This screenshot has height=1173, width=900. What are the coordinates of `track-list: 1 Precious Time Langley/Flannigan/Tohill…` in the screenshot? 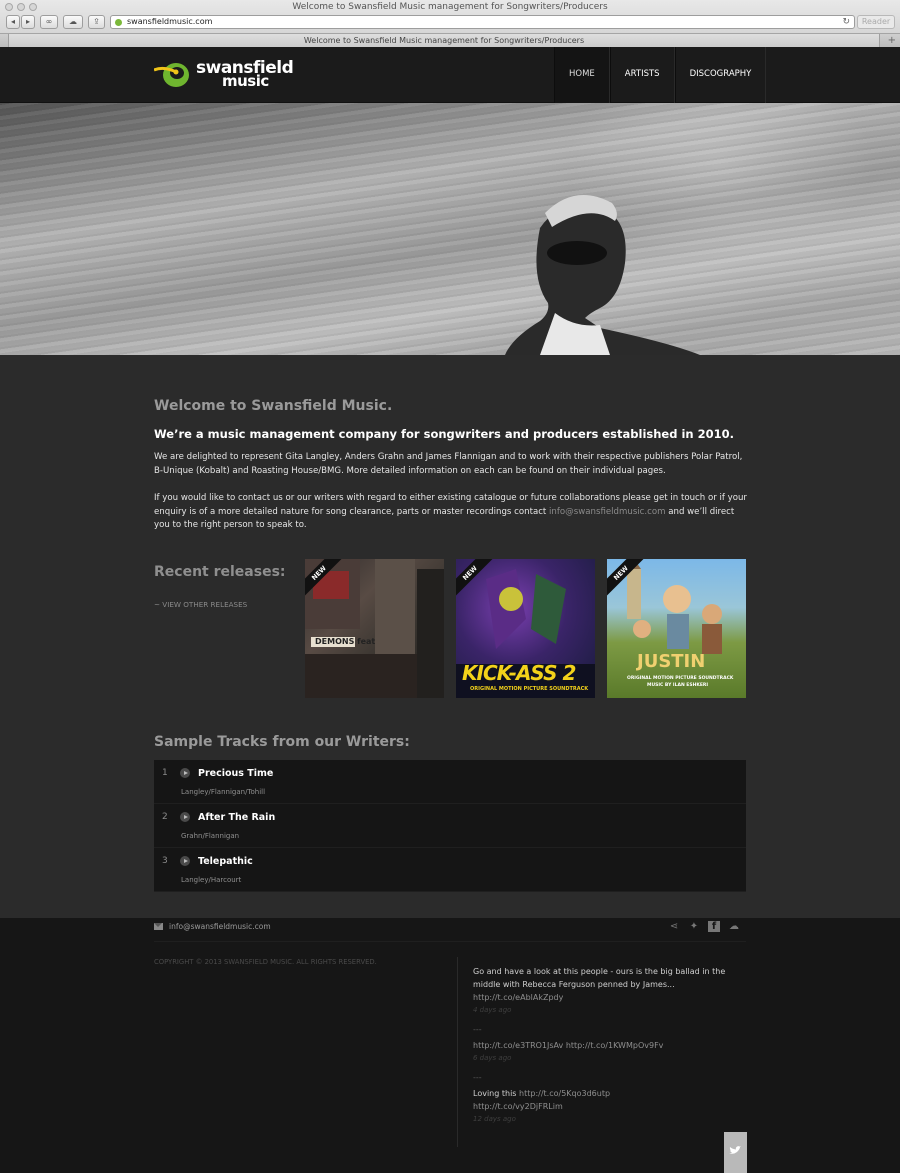 It's located at (450, 826).